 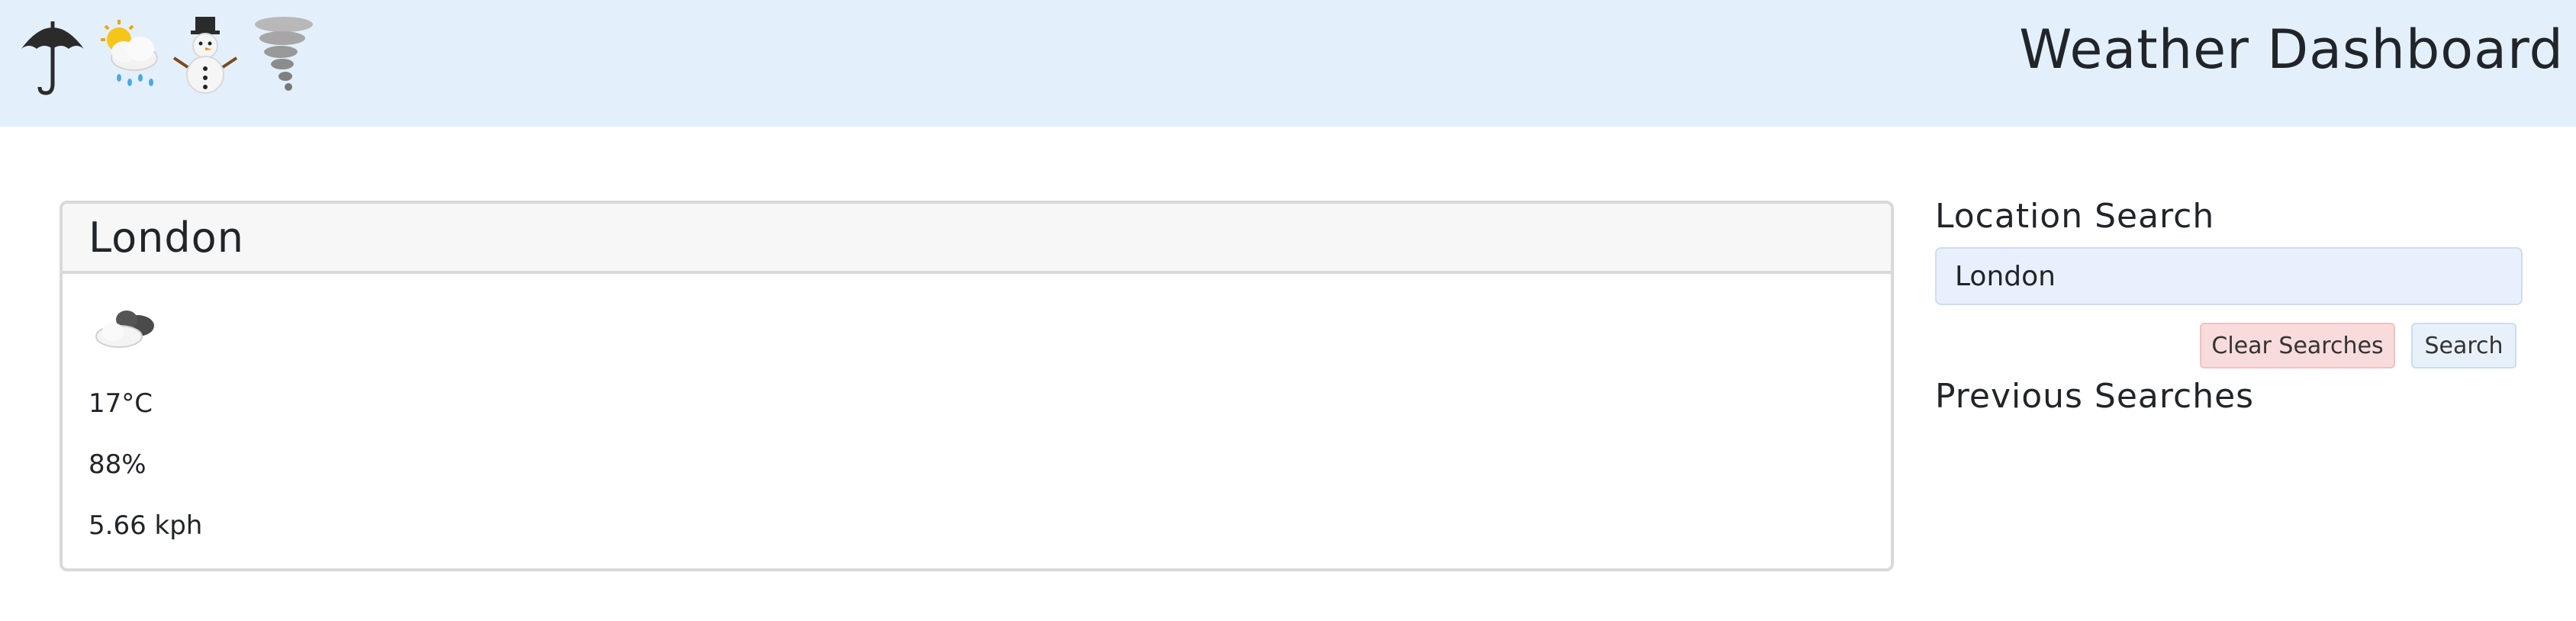 What do you see at coordinates (2095, 396) in the screenshot?
I see `previous-searches-heading: Previous Searches` at bounding box center [2095, 396].